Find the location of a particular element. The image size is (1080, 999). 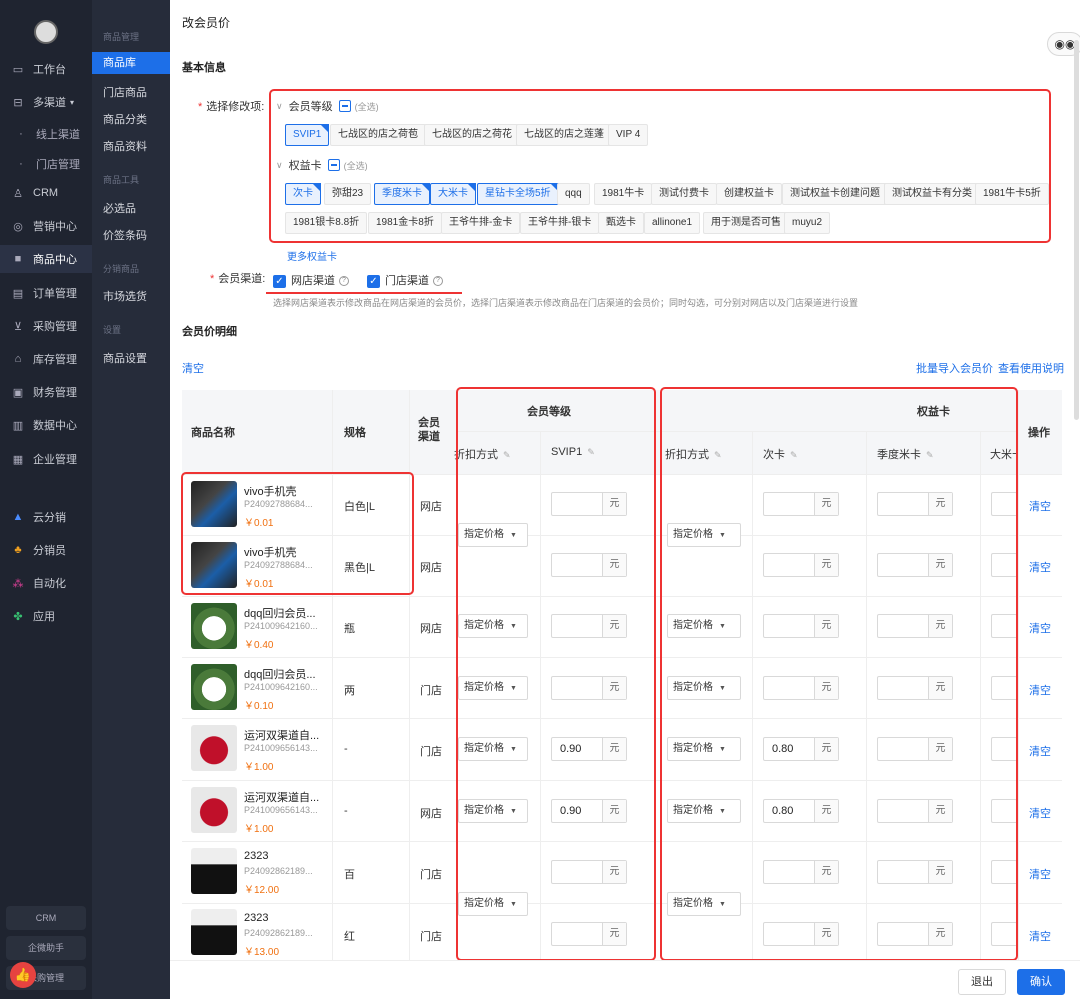

subnav-product-settings: 商品设置 is located at coordinates (125, 358).